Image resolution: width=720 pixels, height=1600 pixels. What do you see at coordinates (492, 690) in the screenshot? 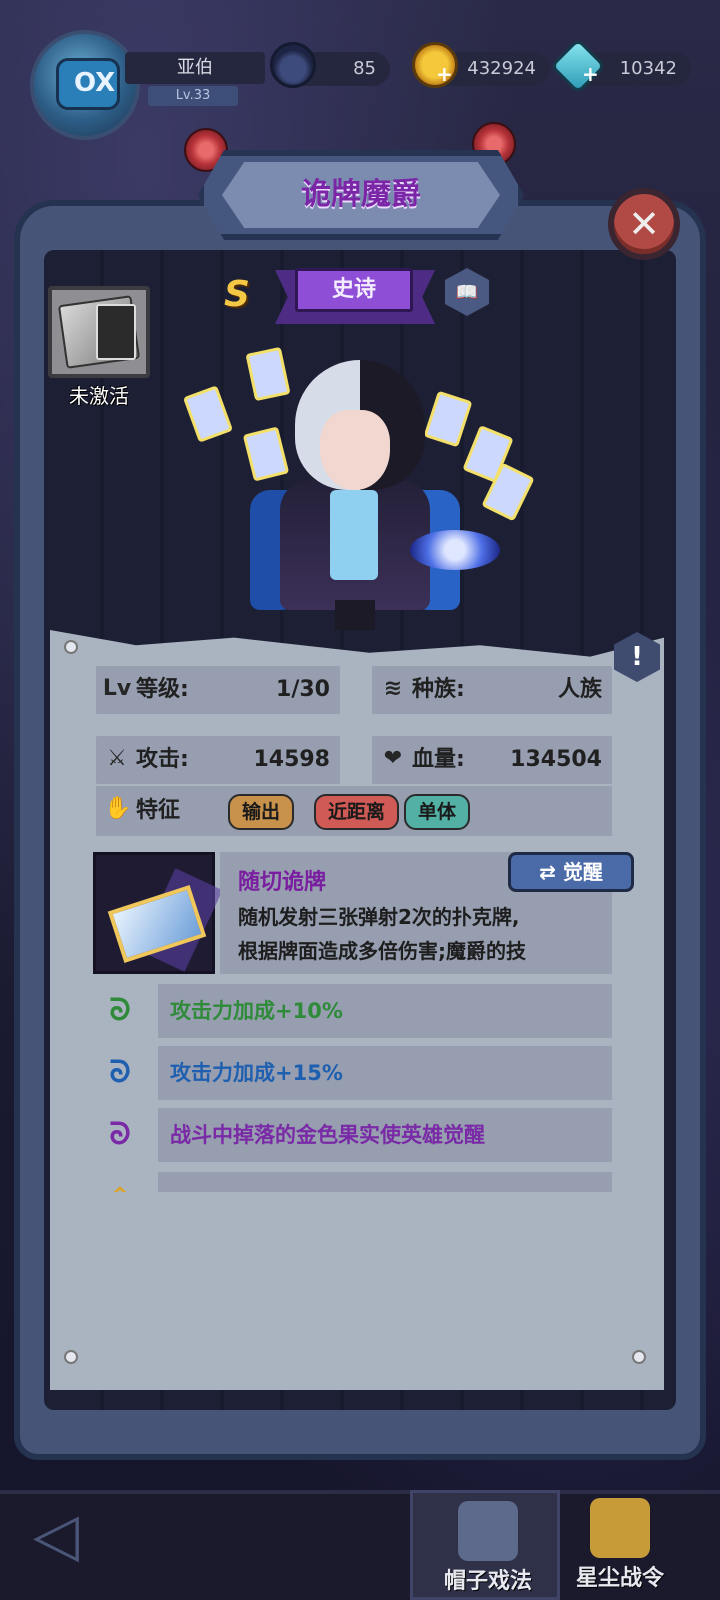
I see `stat-race: ≋ 种族: 人族` at bounding box center [492, 690].